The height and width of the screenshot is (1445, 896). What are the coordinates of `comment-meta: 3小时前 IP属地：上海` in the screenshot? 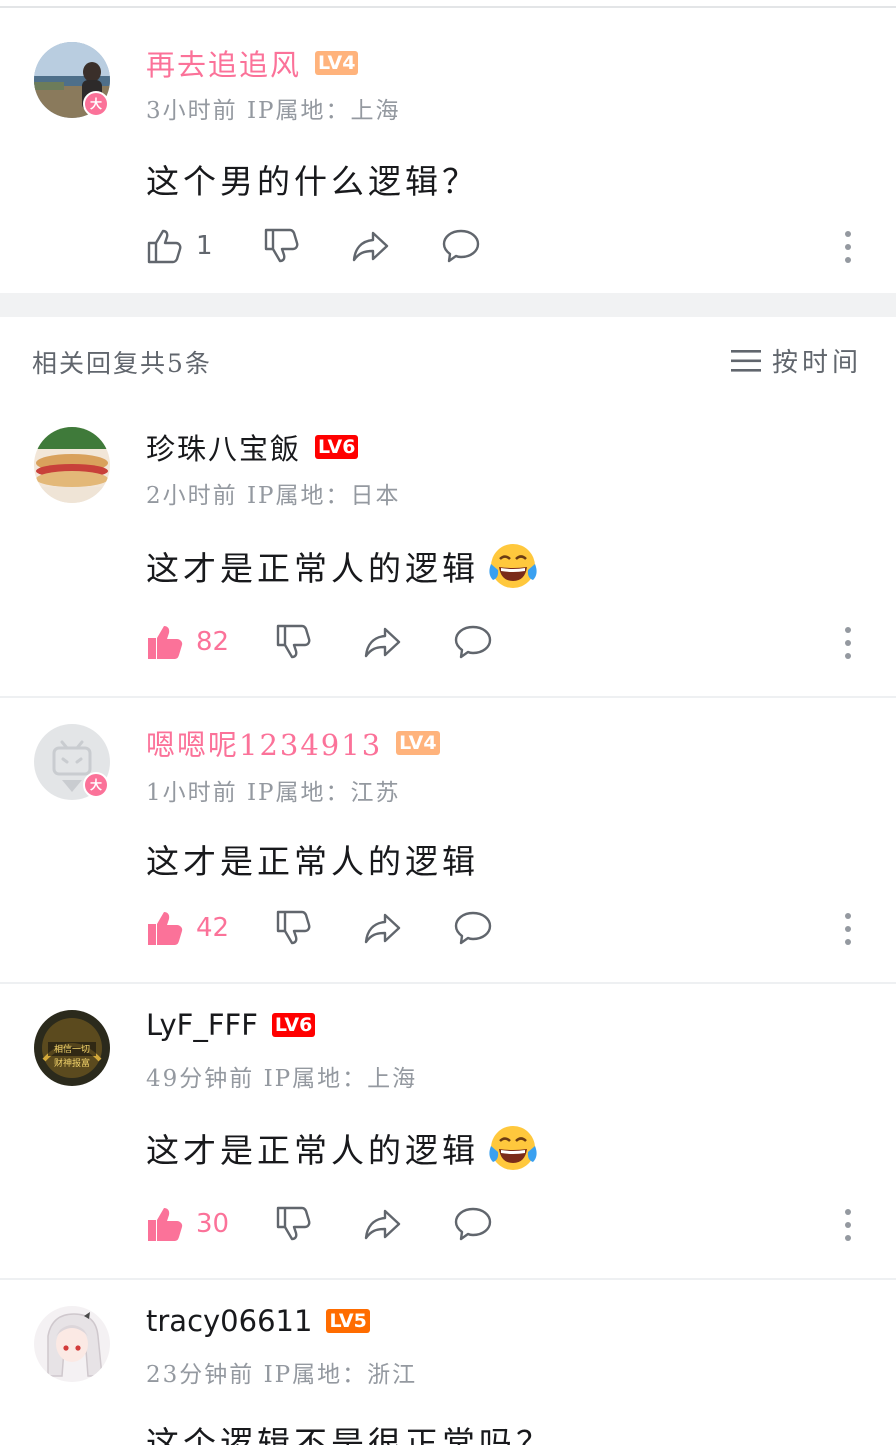 It's located at (273, 111).